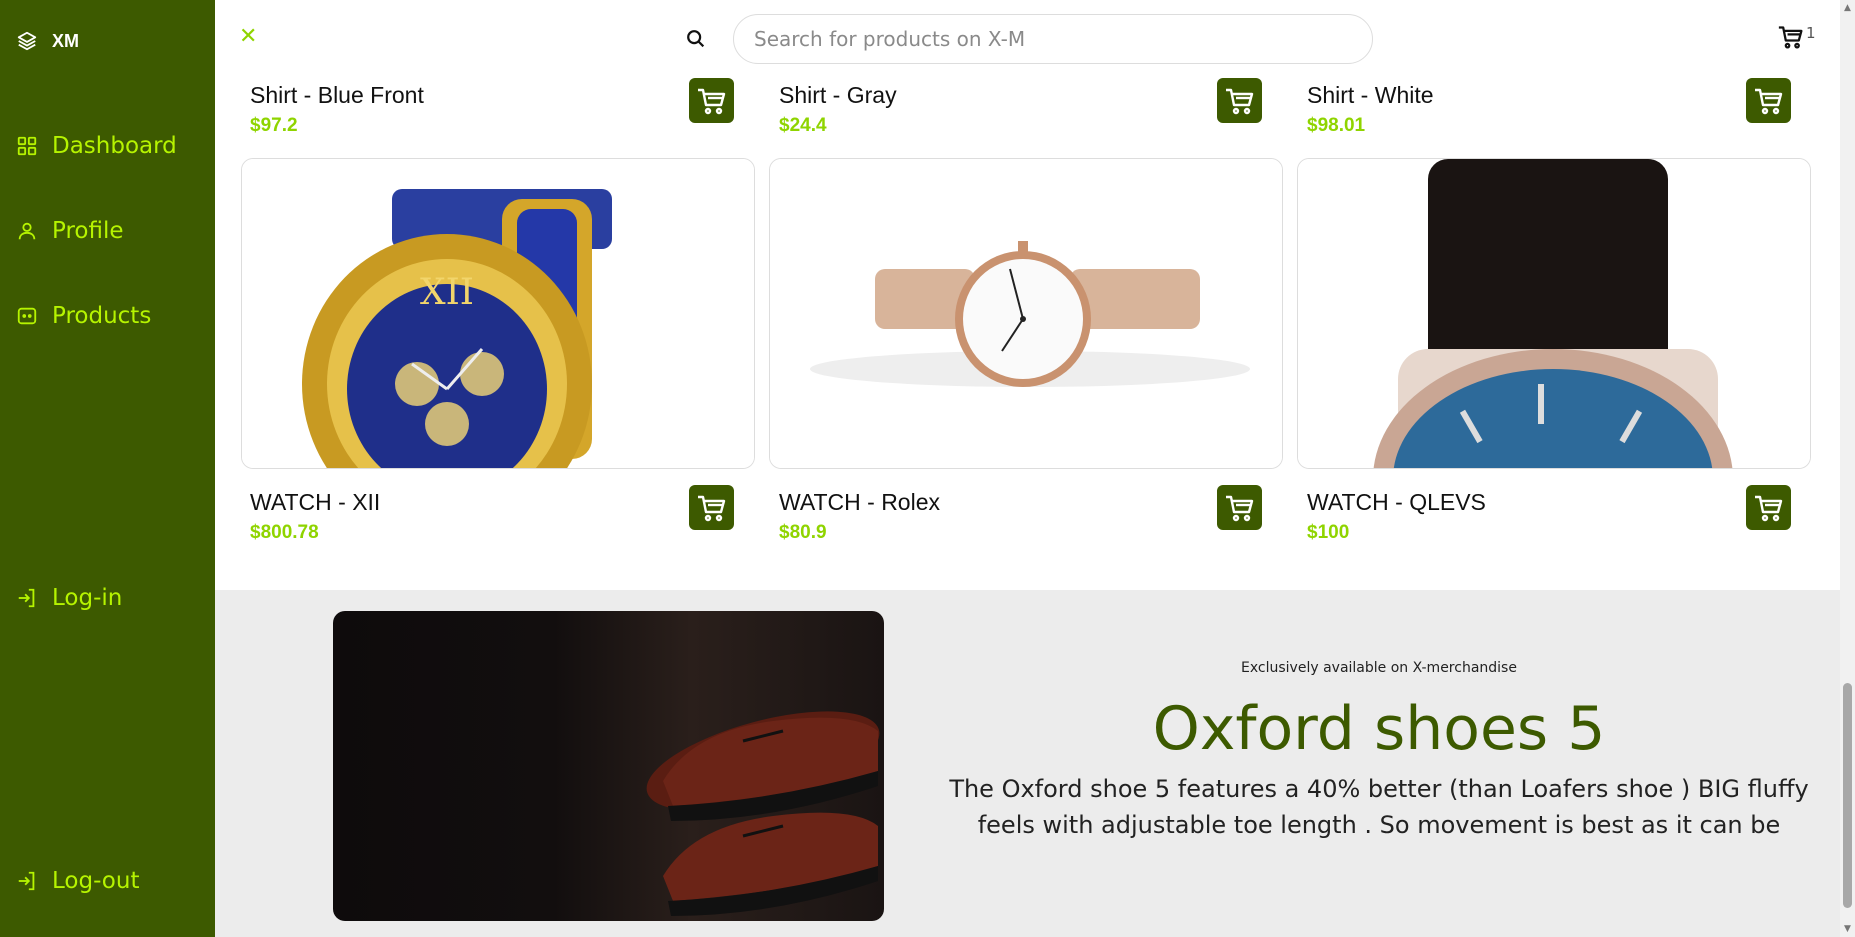 This screenshot has height=937, width=1855. What do you see at coordinates (1336, 125) in the screenshot?
I see `product-price: $98.01` at bounding box center [1336, 125].